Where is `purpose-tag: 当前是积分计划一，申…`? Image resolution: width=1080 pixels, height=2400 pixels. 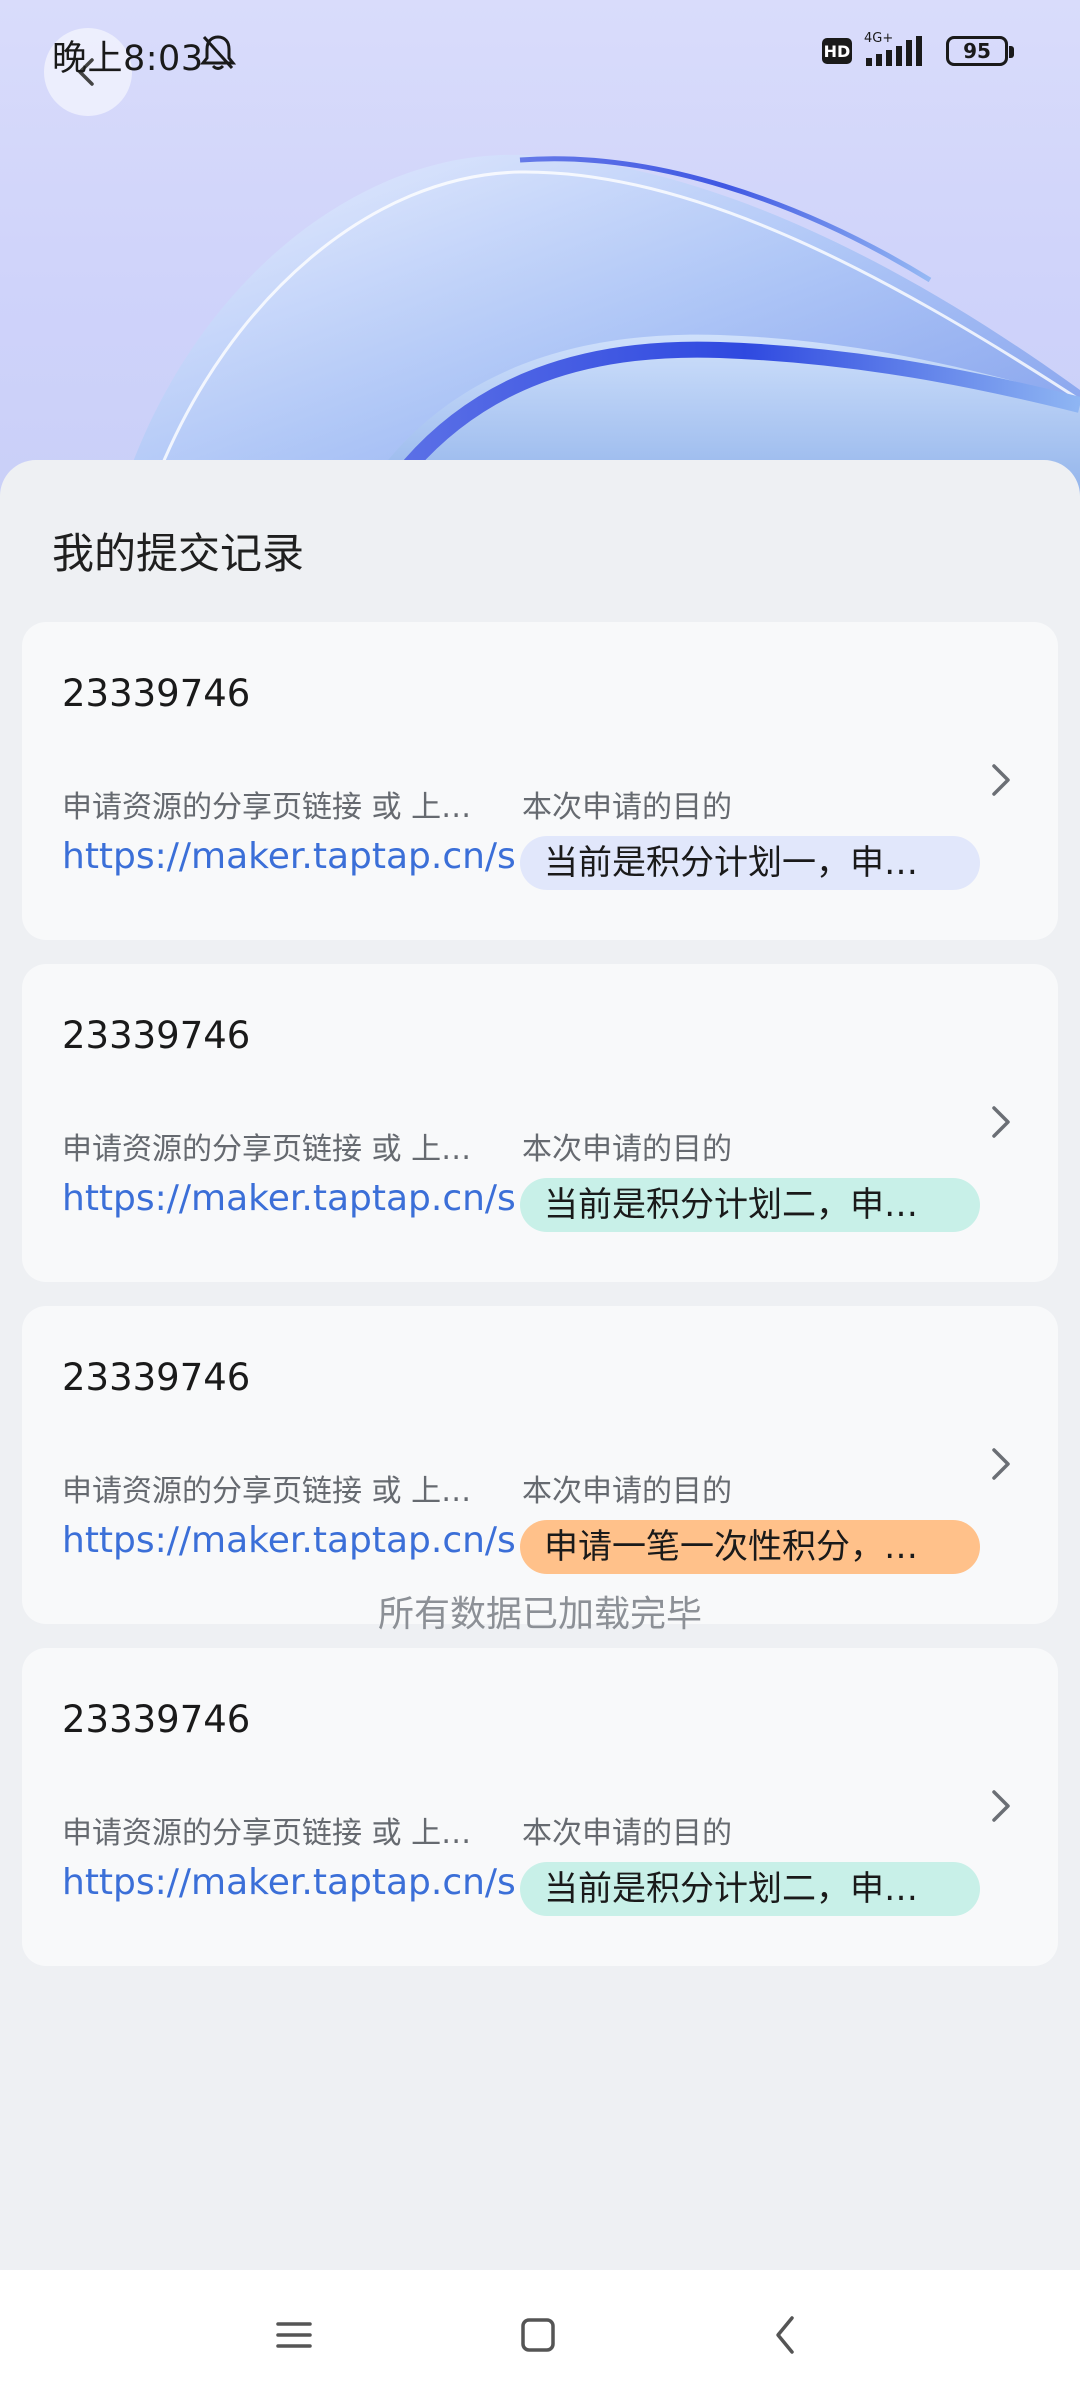 purpose-tag: 当前是积分计划一，申… is located at coordinates (750, 863).